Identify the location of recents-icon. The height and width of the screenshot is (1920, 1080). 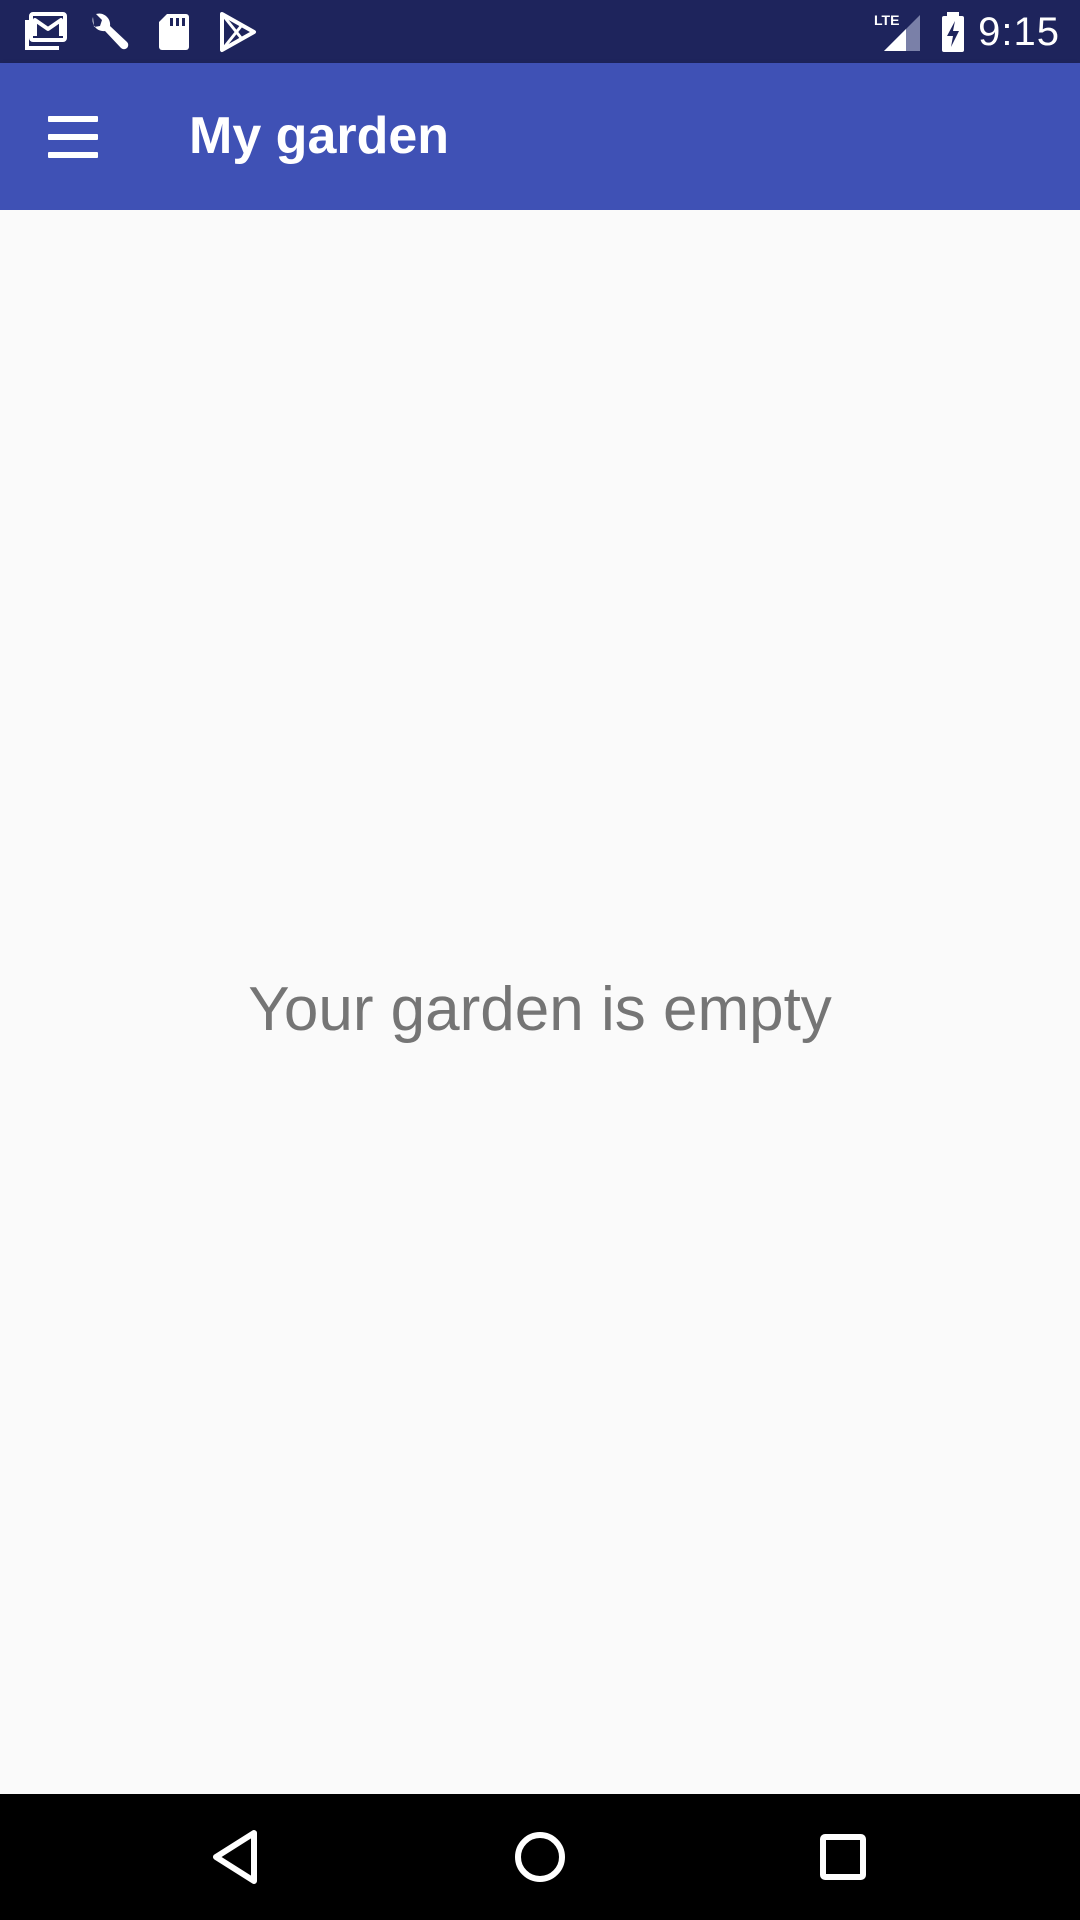
(843, 1857).